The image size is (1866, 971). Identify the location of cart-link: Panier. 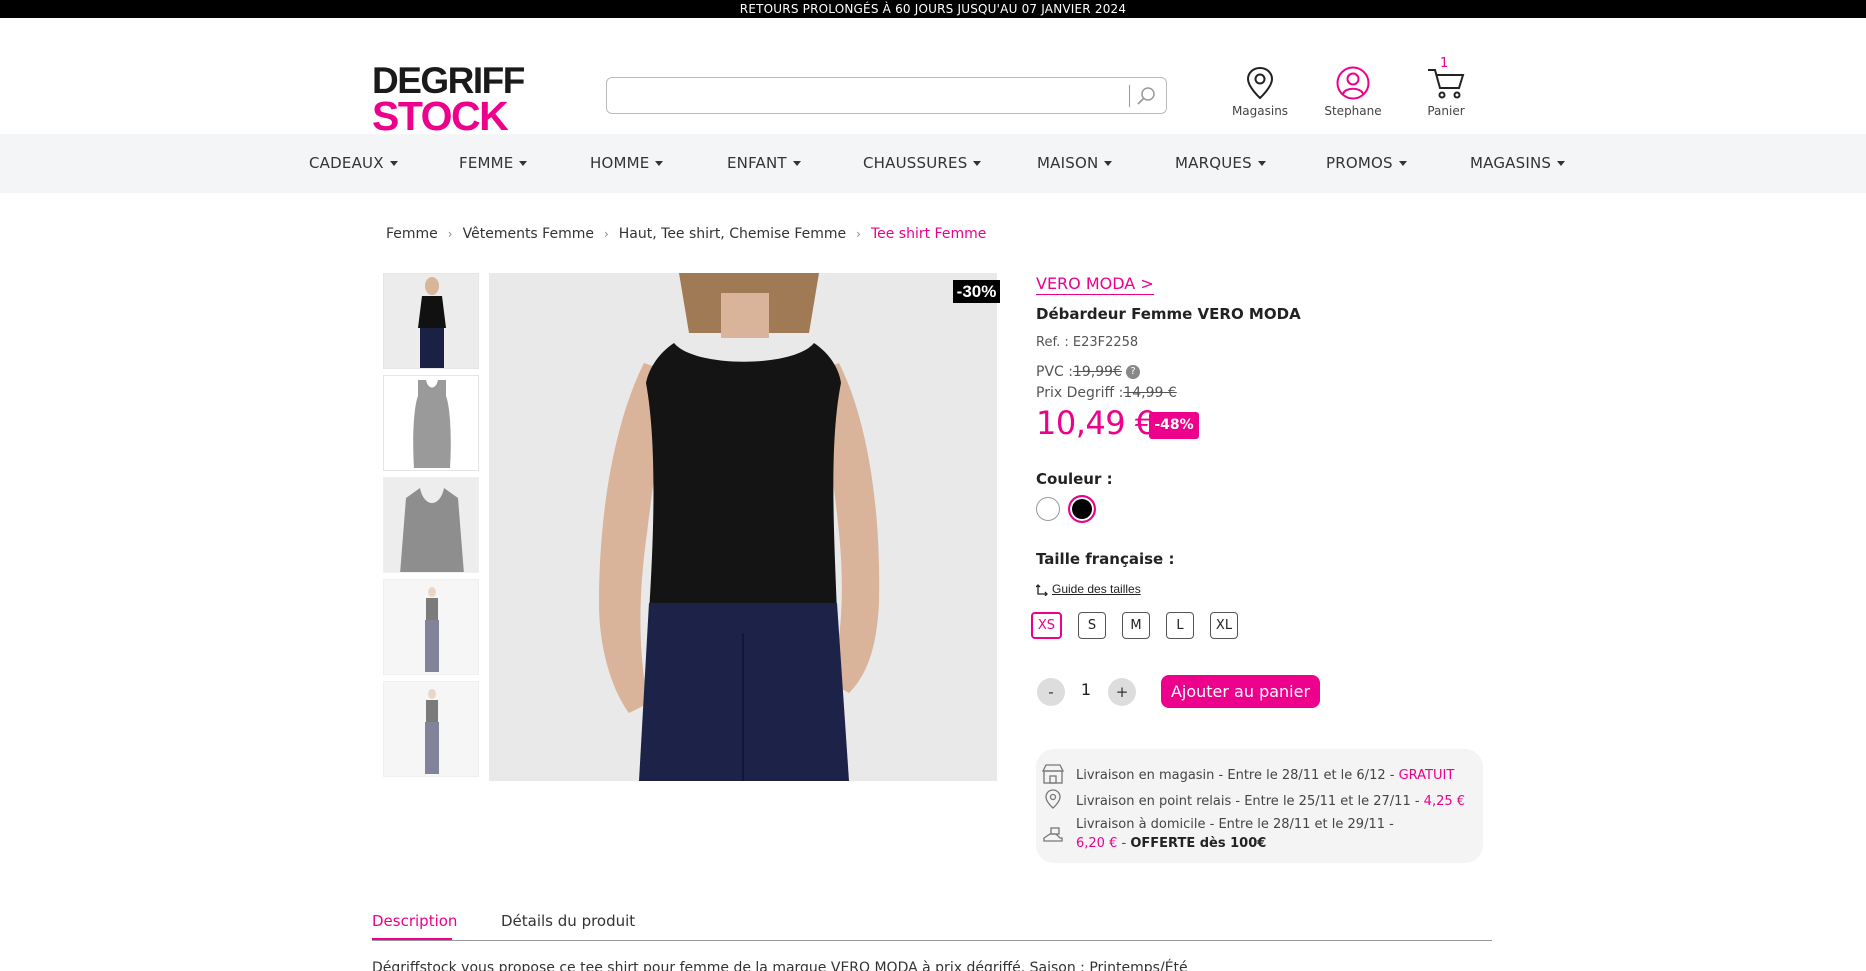
(1446, 92).